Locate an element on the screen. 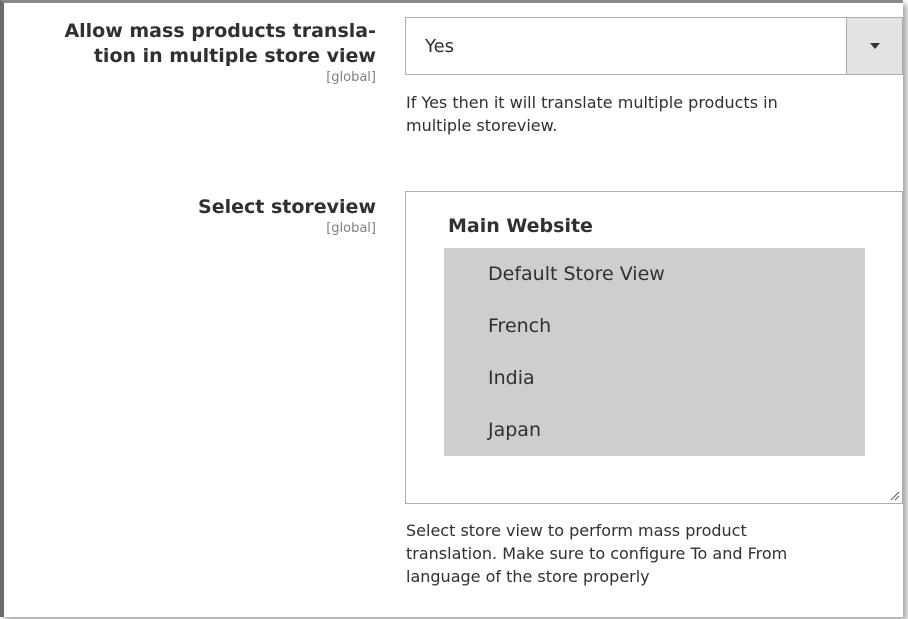  mass-translation-scope: [global] is located at coordinates (351, 77).